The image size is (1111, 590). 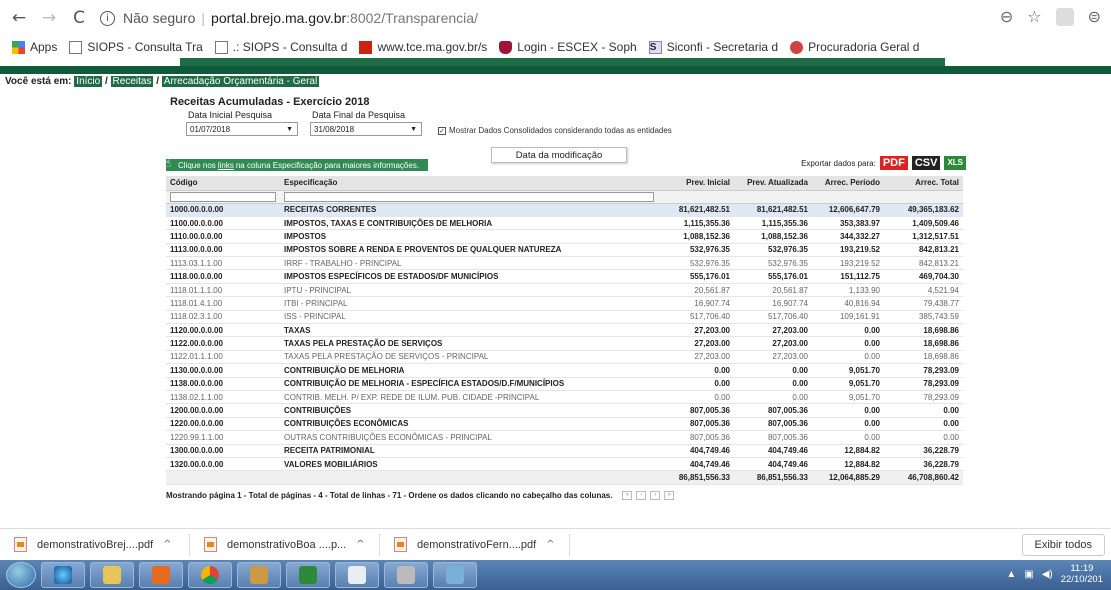 What do you see at coordinates (713, 47) in the screenshot?
I see `bookmark-siconfi: S Siconfi - Secretaria d` at bounding box center [713, 47].